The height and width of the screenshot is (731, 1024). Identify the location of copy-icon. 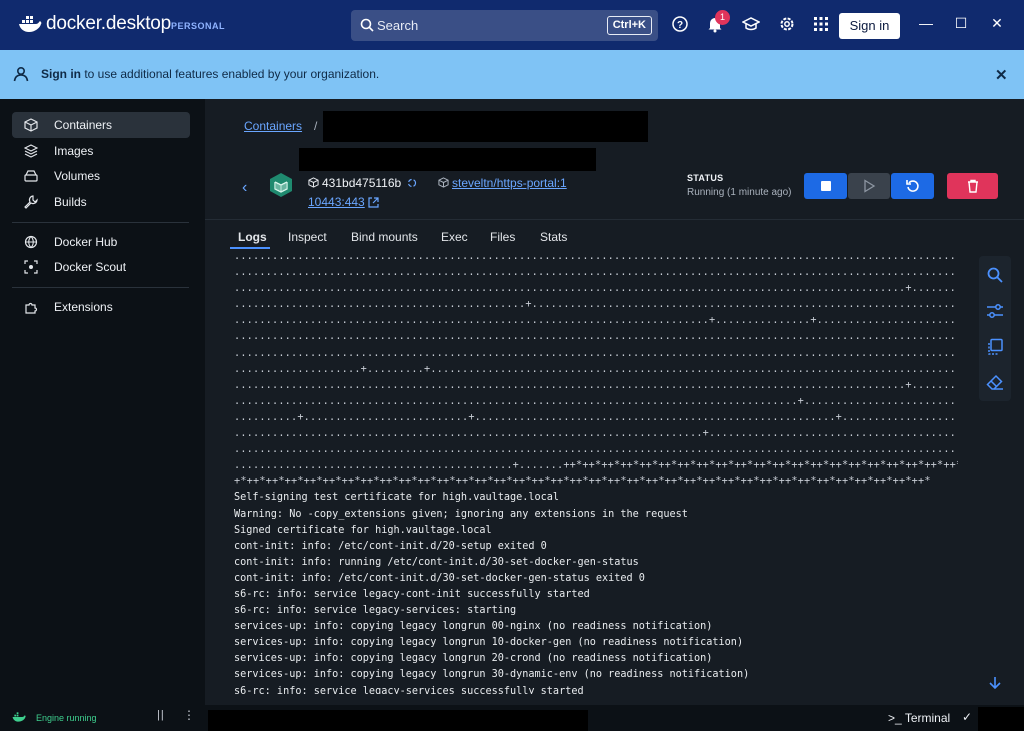
(412, 183).